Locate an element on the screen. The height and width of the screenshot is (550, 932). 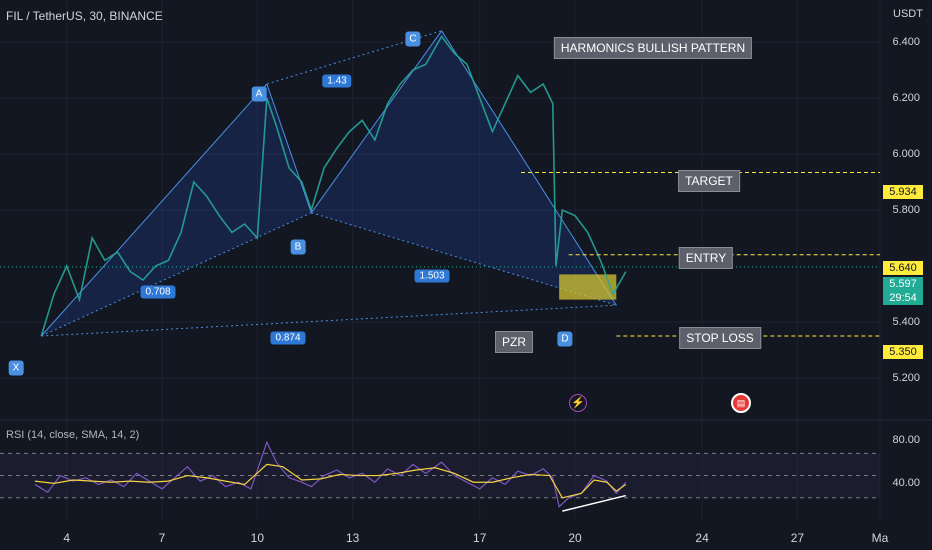
time-tick-label: 7 is located at coordinates (162, 538).